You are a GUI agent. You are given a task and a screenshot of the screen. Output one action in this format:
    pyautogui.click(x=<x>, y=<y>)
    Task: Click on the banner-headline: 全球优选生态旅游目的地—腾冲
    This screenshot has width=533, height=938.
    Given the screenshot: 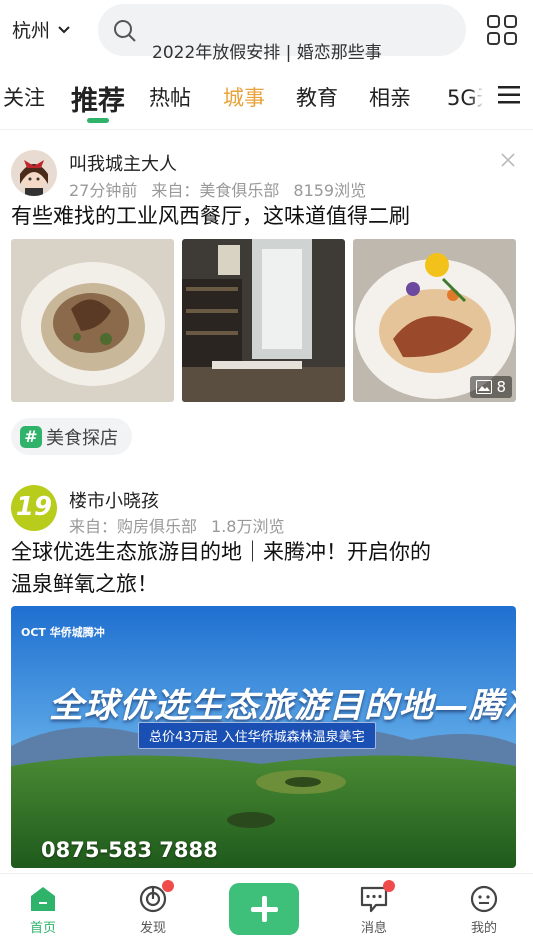 What is the action you would take?
    pyautogui.click(x=282, y=706)
    